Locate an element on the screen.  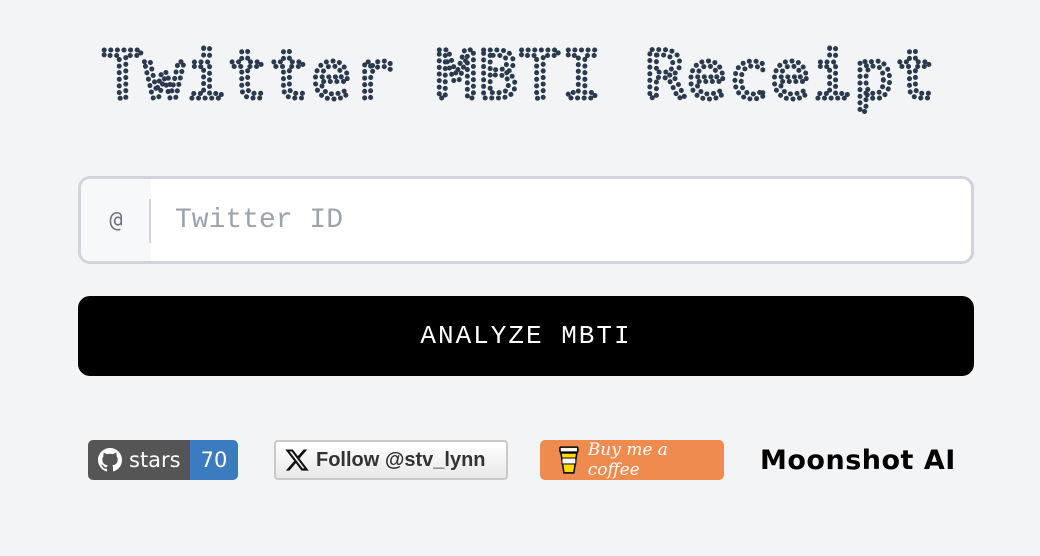
github-stars-badge: stars 70 is located at coordinates (163, 460).